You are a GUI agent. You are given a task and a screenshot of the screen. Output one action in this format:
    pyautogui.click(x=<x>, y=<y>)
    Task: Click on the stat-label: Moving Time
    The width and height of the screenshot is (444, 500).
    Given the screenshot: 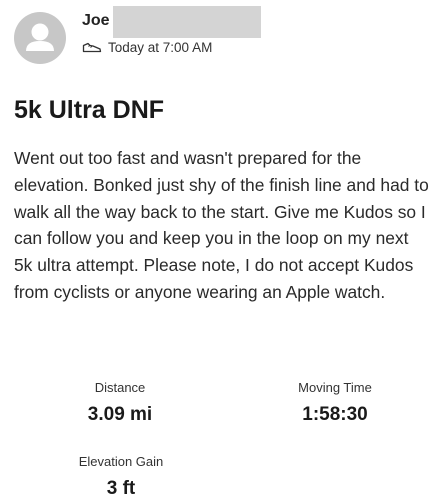 What is the action you would take?
    pyautogui.click(x=335, y=387)
    